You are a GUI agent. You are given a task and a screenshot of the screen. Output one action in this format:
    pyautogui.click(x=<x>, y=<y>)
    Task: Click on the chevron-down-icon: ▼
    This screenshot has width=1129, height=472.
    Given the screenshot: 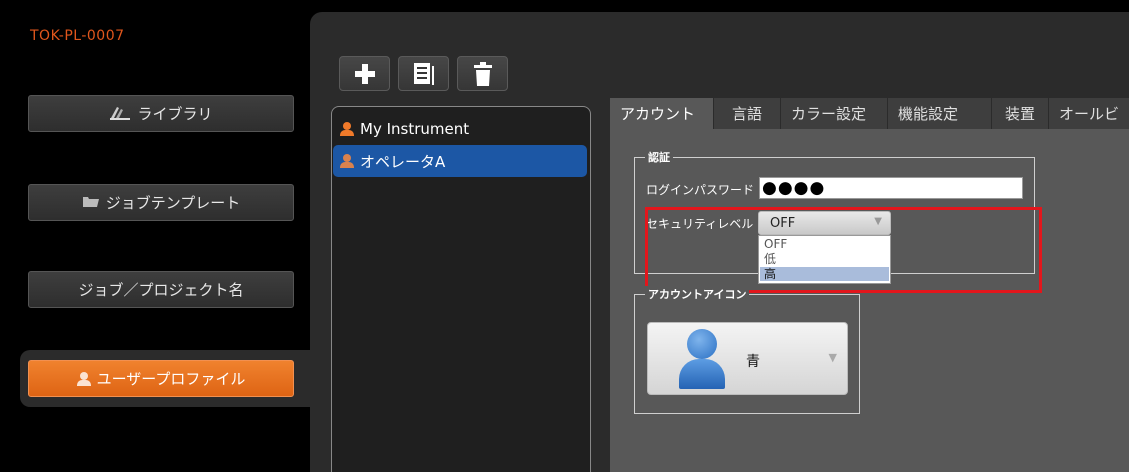 What is the action you would take?
    pyautogui.click(x=832, y=357)
    